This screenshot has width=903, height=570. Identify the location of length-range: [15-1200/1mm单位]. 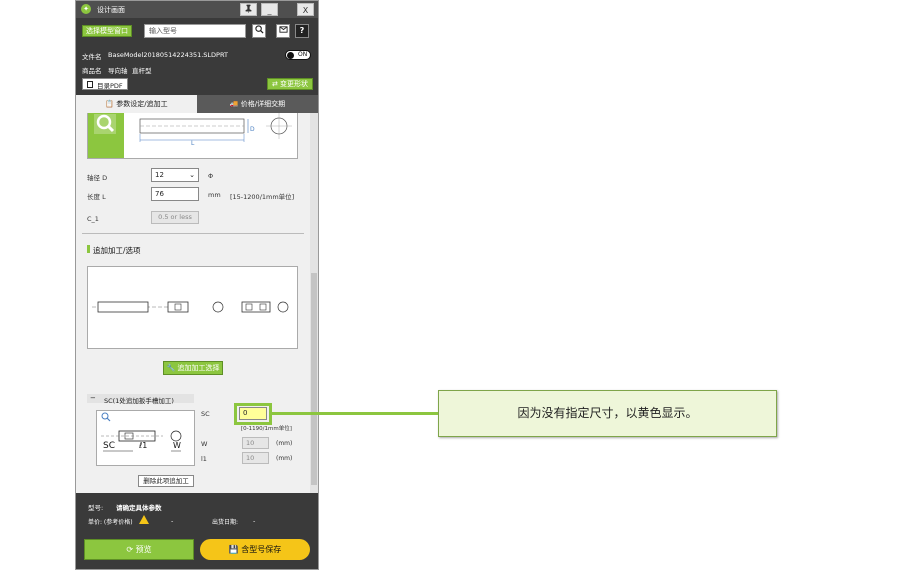
(262, 197).